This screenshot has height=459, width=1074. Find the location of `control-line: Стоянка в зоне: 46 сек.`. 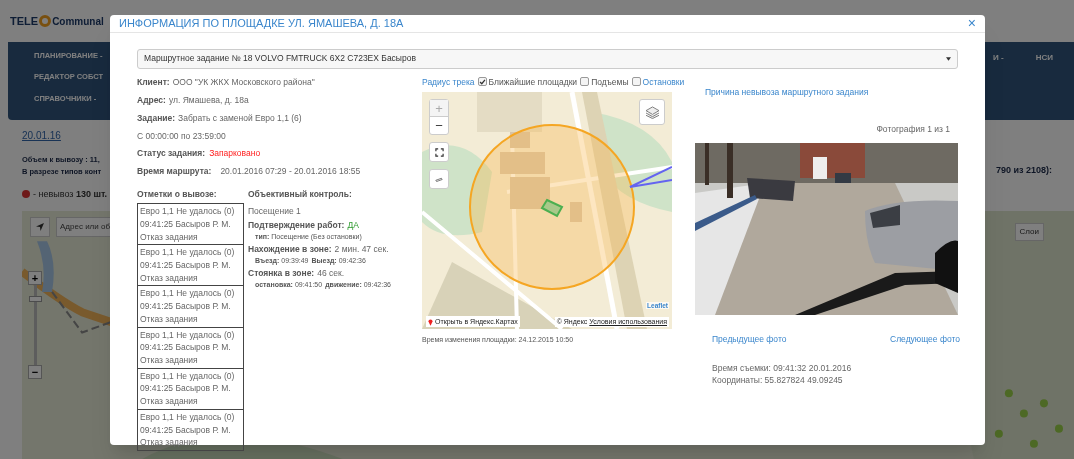

control-line: Стоянка в зоне: 46 сек. is located at coordinates (297, 274).